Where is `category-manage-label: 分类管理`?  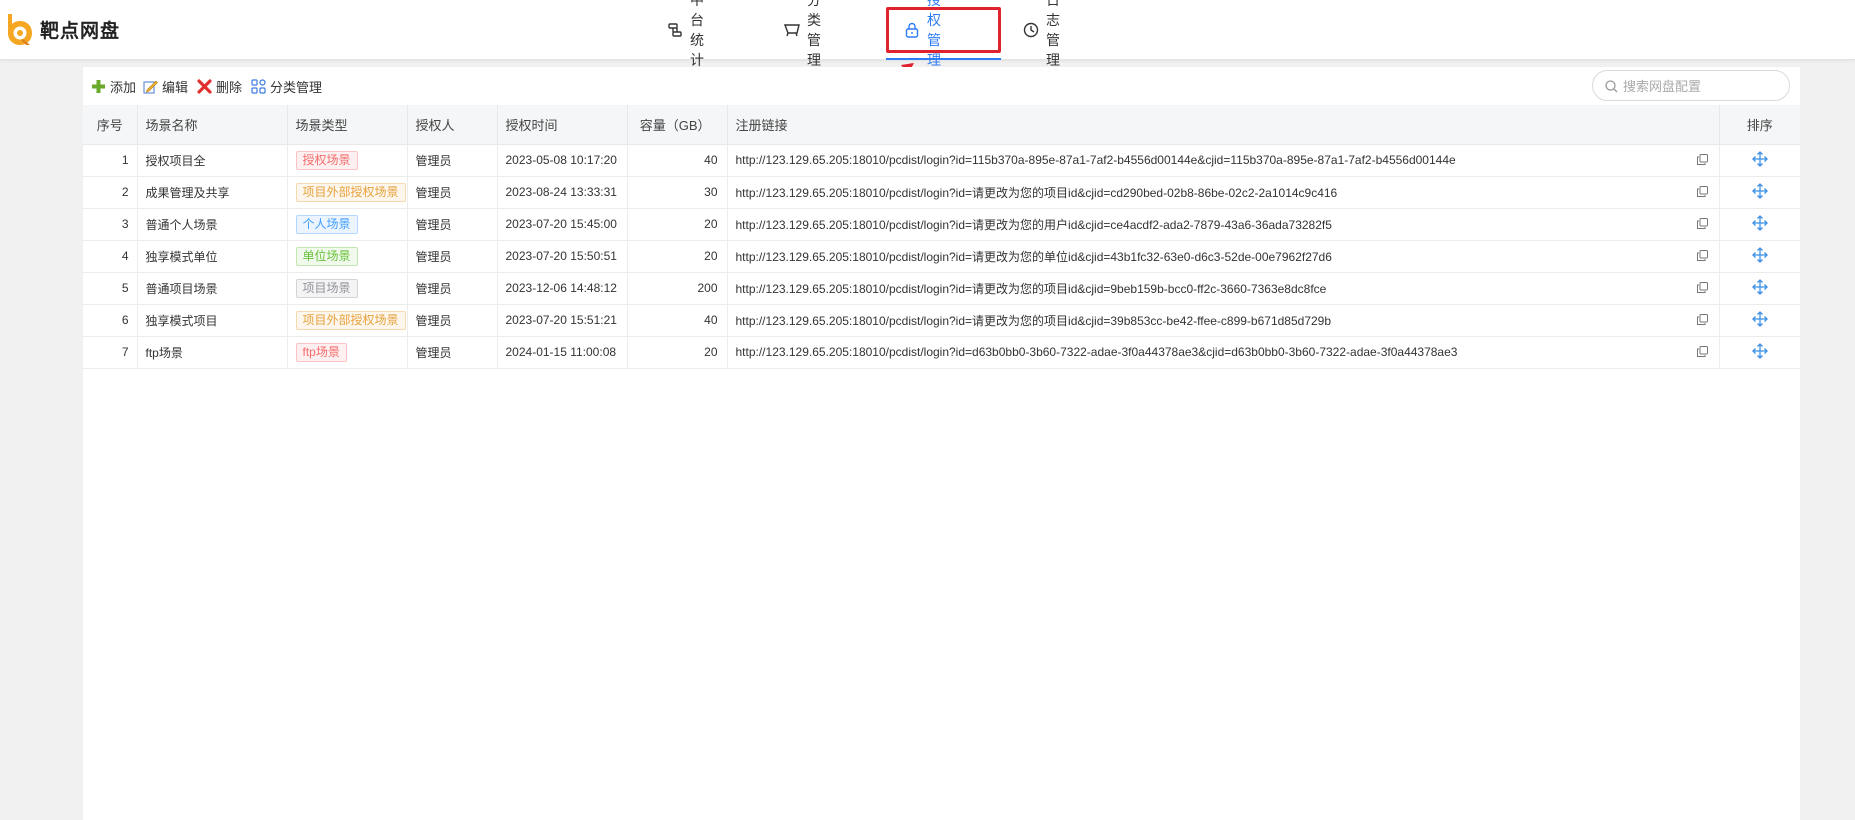
category-manage-label: 分类管理 is located at coordinates (296, 87).